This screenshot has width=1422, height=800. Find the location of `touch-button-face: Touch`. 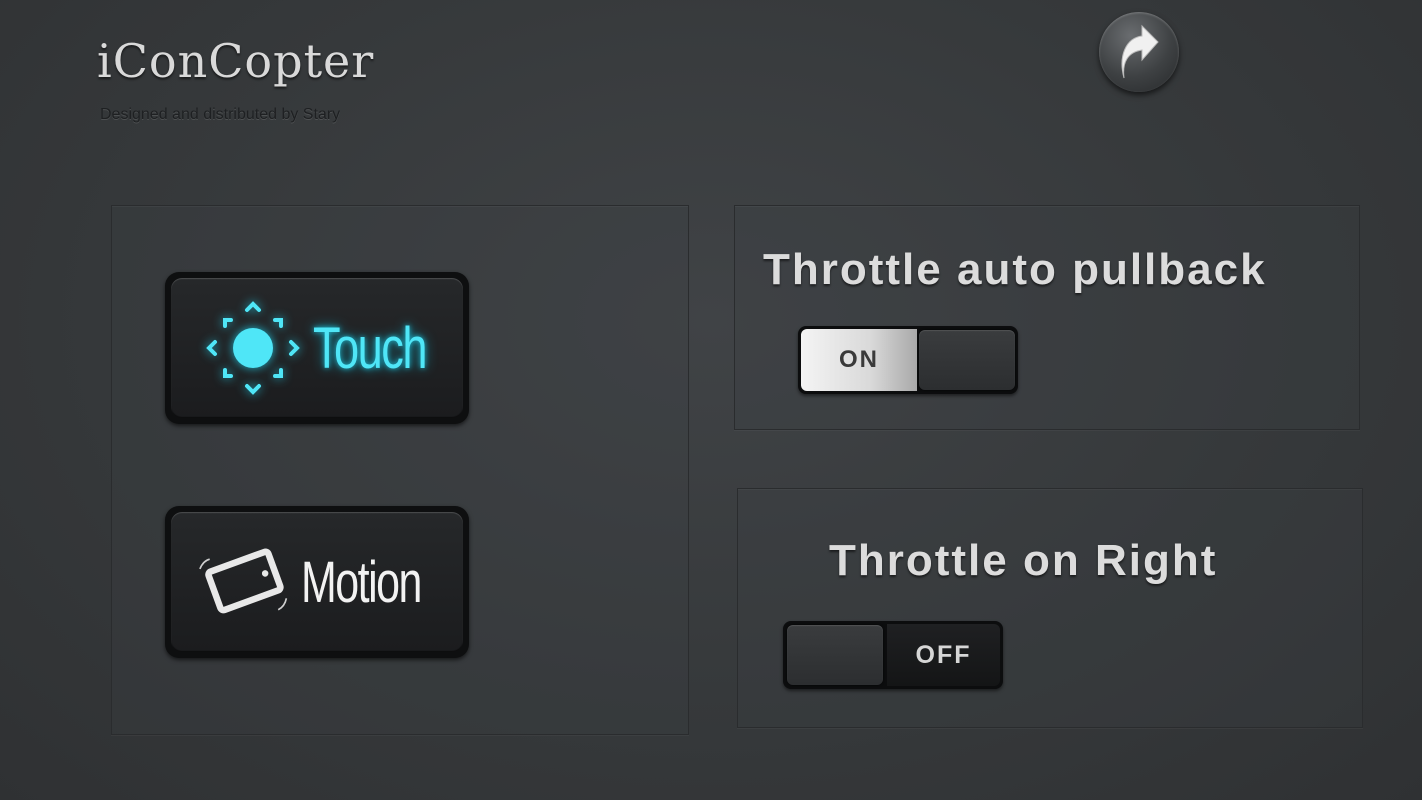

touch-button-face: Touch is located at coordinates (317, 348).